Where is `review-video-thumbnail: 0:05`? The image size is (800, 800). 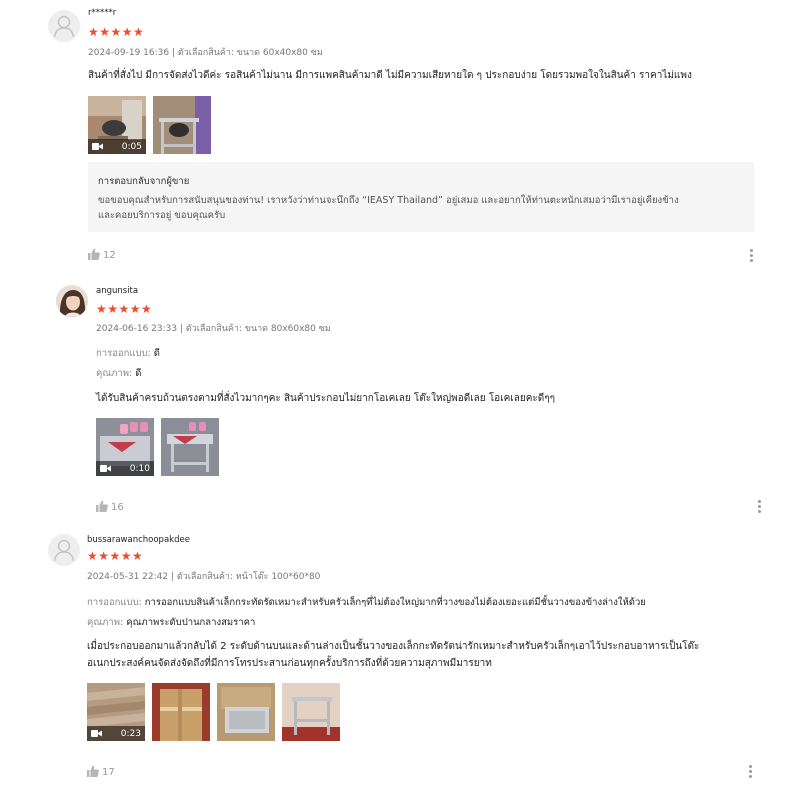 review-video-thumbnail: 0:05 is located at coordinates (117, 125).